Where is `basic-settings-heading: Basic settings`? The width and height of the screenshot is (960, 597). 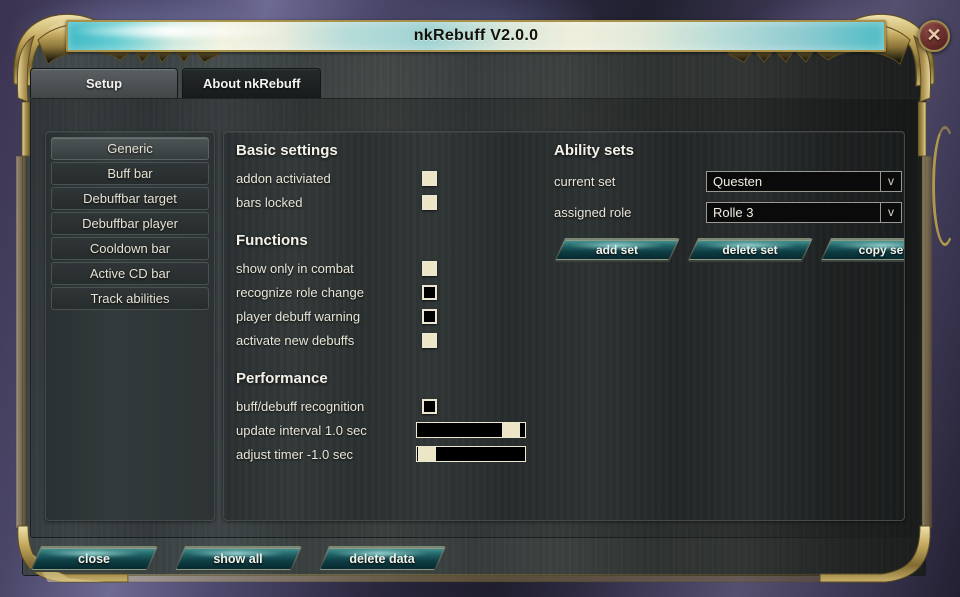
basic-settings-heading: Basic settings is located at coordinates (287, 150).